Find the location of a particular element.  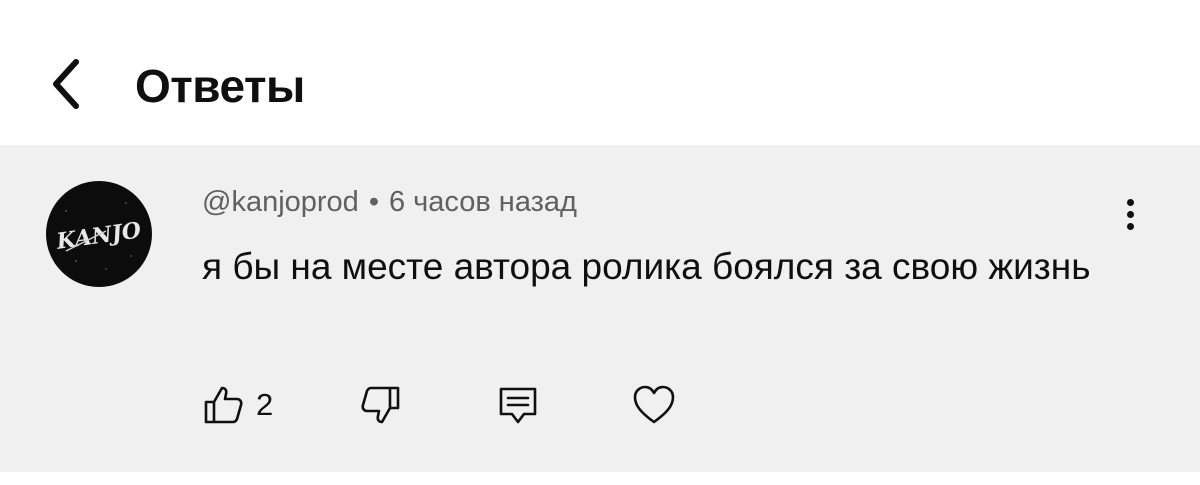

avatar: KANJO is located at coordinates (99, 234).